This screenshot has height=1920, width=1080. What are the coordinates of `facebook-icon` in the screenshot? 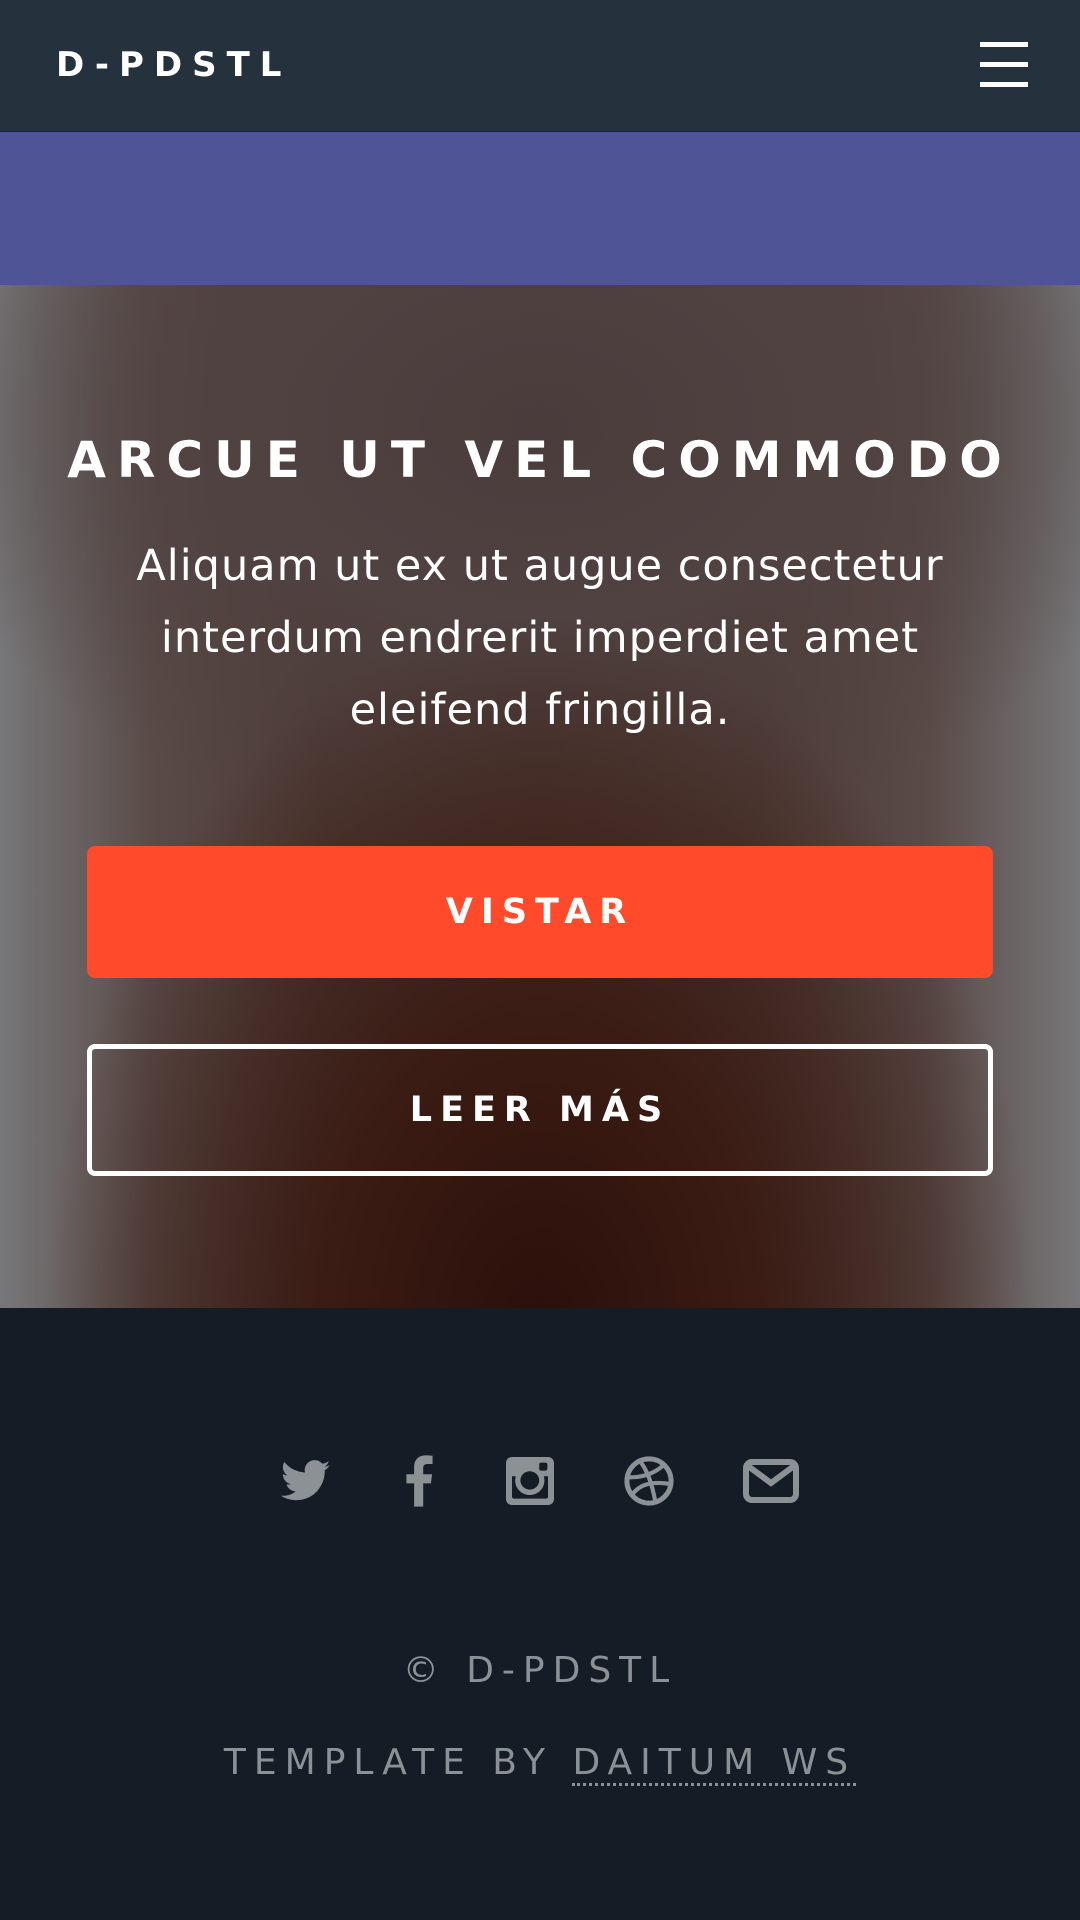 It's located at (419, 1481).